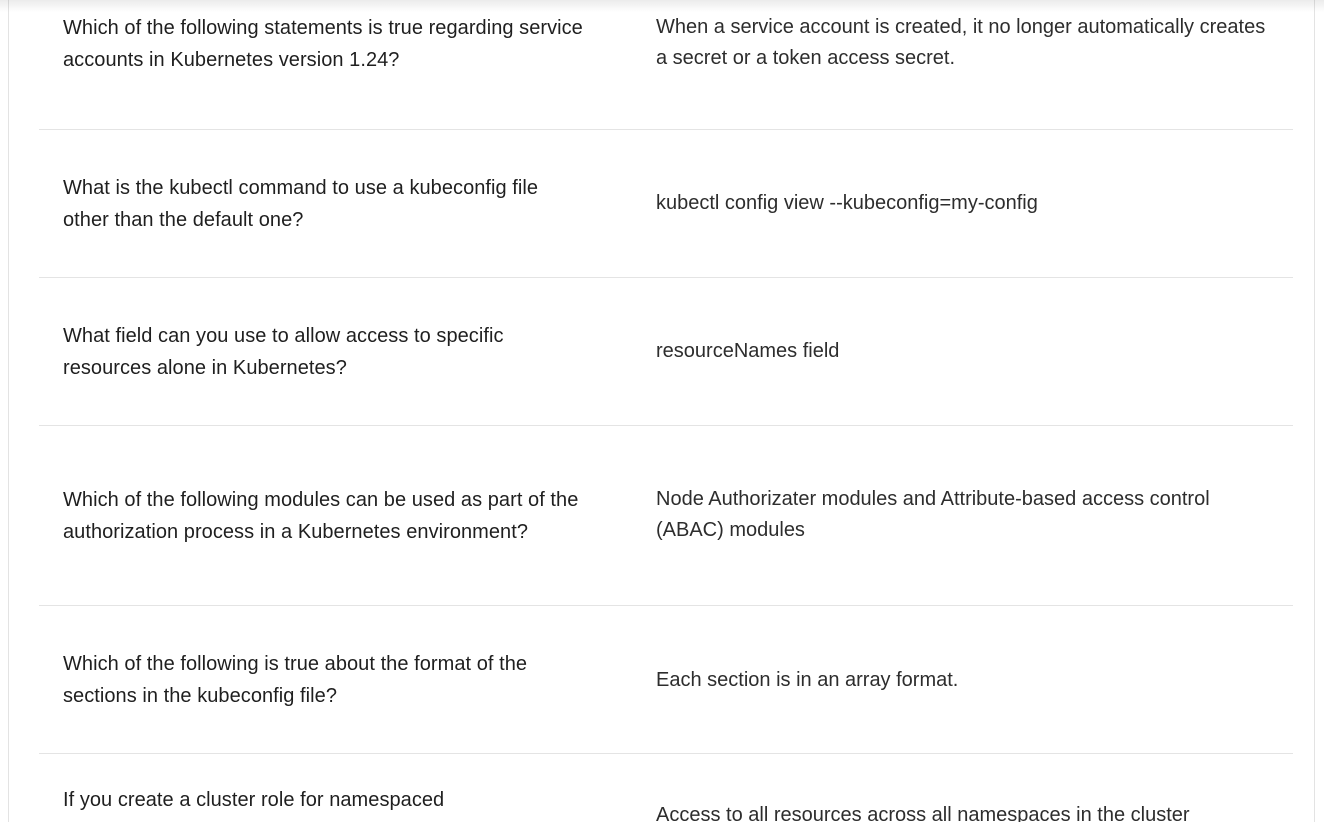 Image resolution: width=1324 pixels, height=836 pixels. What do you see at coordinates (662, 829) in the screenshot?
I see `viewport-bottom-edge` at bounding box center [662, 829].